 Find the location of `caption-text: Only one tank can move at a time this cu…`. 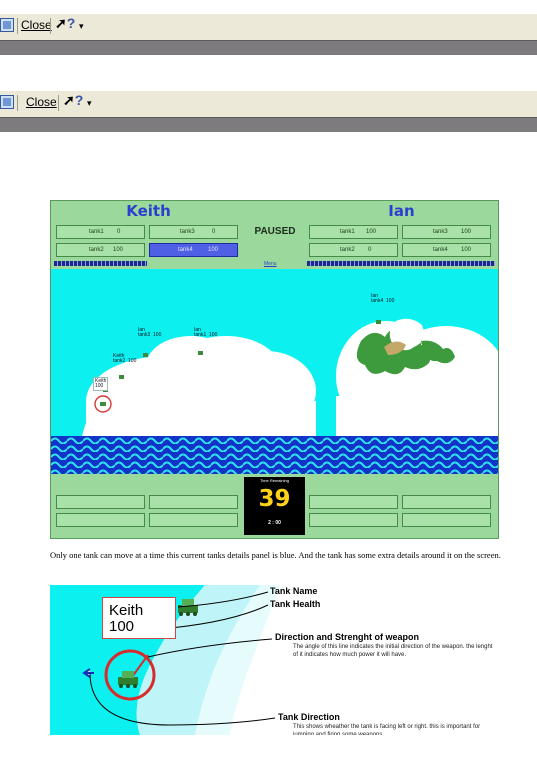

caption-text: Only one tank can move at a time this cu… is located at coordinates (275, 555).